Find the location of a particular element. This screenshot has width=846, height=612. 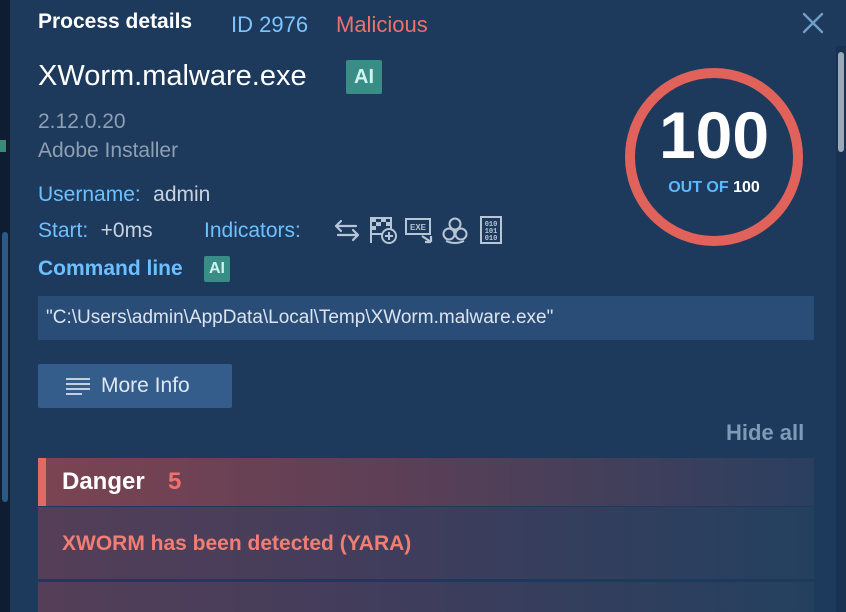

username-row: Username: admin is located at coordinates (124, 195).